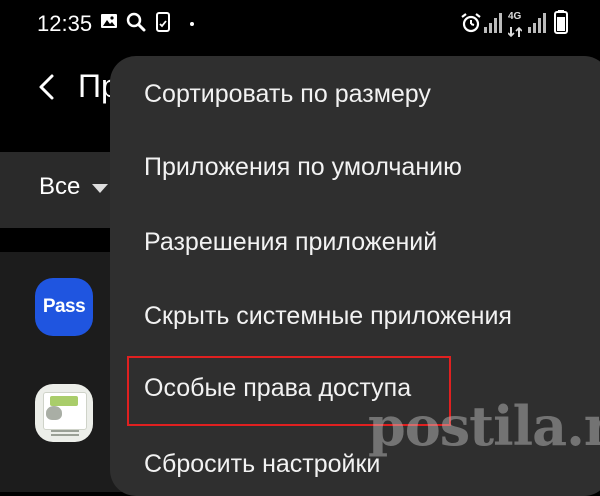 The image size is (600, 496). I want to click on notes-green-strip, so click(64, 401).